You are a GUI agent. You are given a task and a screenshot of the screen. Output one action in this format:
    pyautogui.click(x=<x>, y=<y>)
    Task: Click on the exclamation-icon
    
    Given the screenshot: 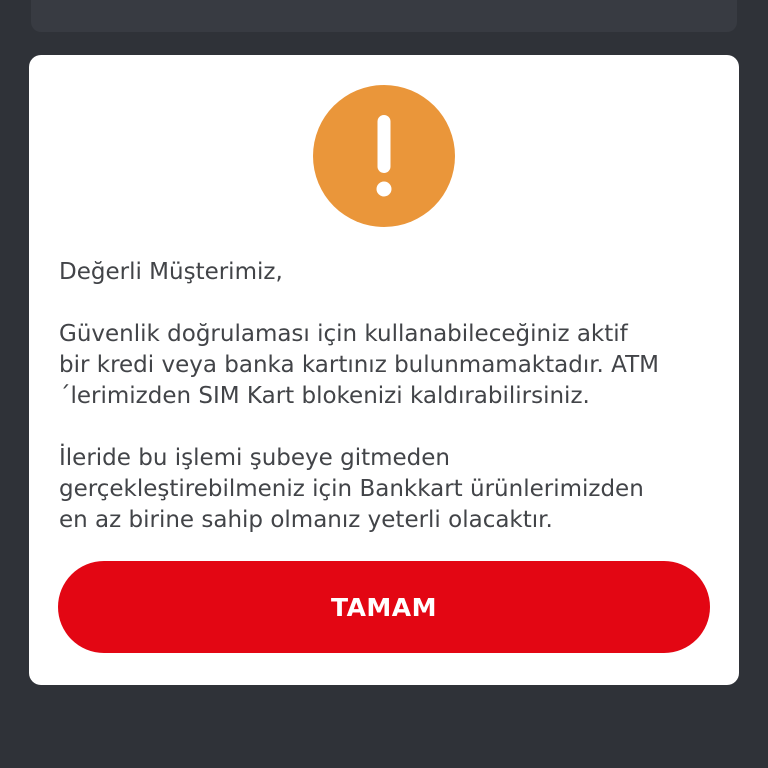 What is the action you would take?
    pyautogui.click(x=384, y=156)
    